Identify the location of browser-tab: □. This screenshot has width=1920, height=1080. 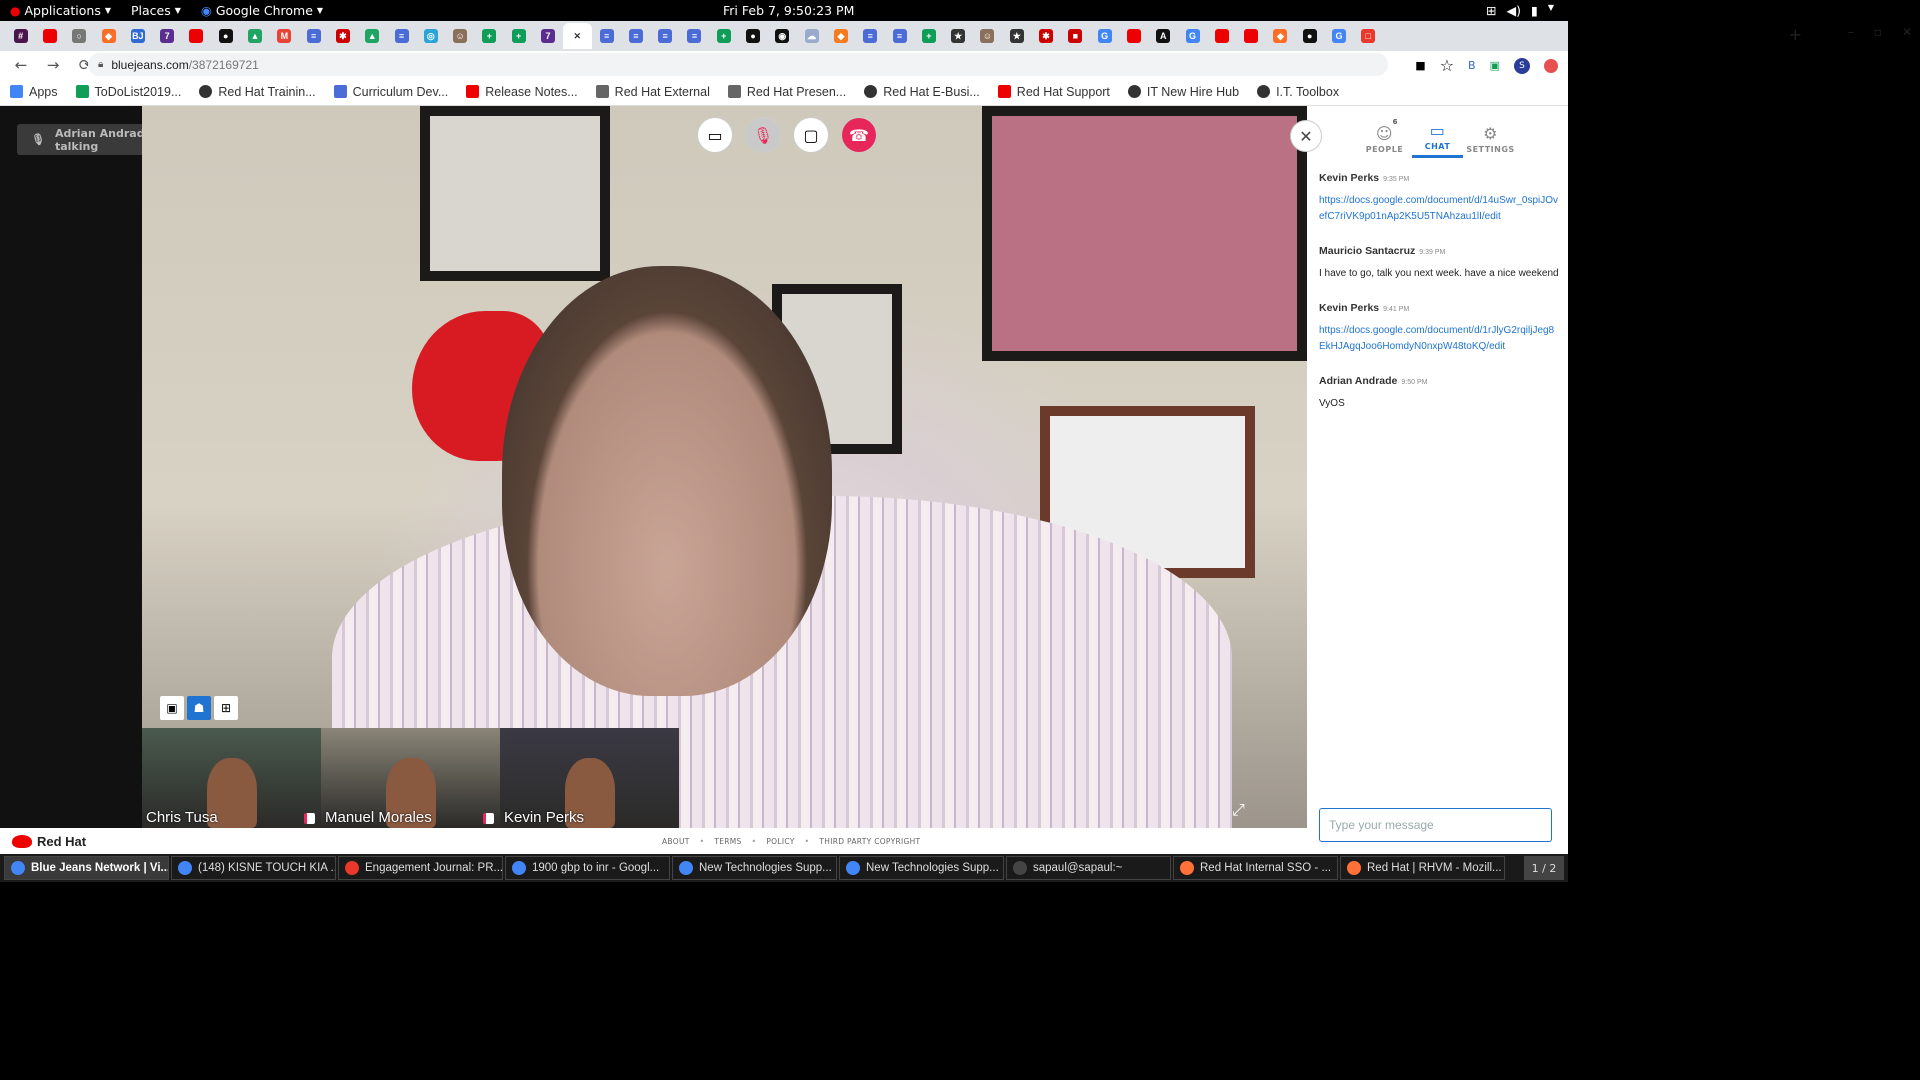
(1368, 36).